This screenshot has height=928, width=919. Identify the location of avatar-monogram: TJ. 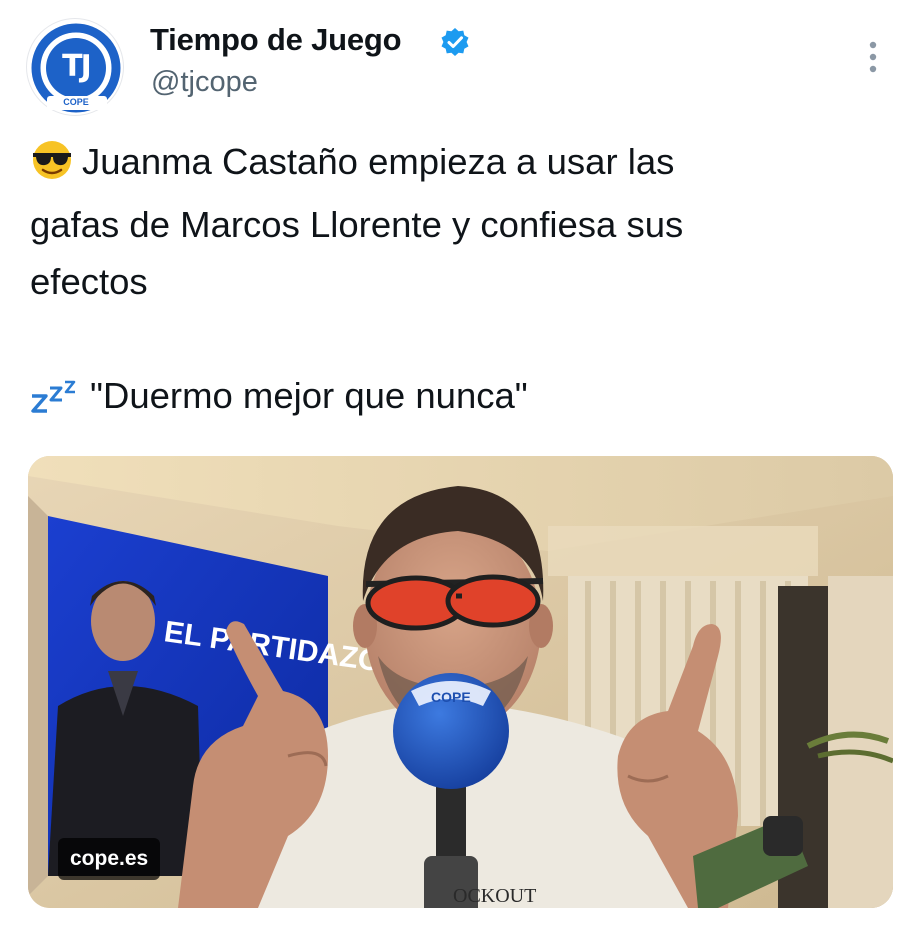
(77, 66).